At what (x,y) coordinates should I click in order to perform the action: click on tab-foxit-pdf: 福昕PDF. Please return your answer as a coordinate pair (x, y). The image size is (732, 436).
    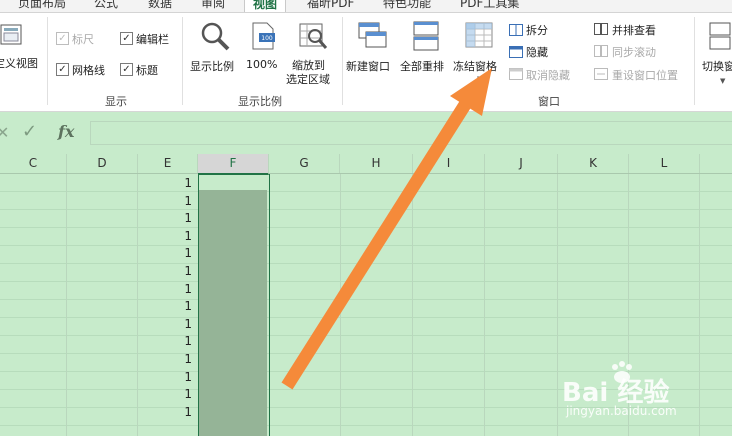
    Looking at the image, I should click on (330, 6).